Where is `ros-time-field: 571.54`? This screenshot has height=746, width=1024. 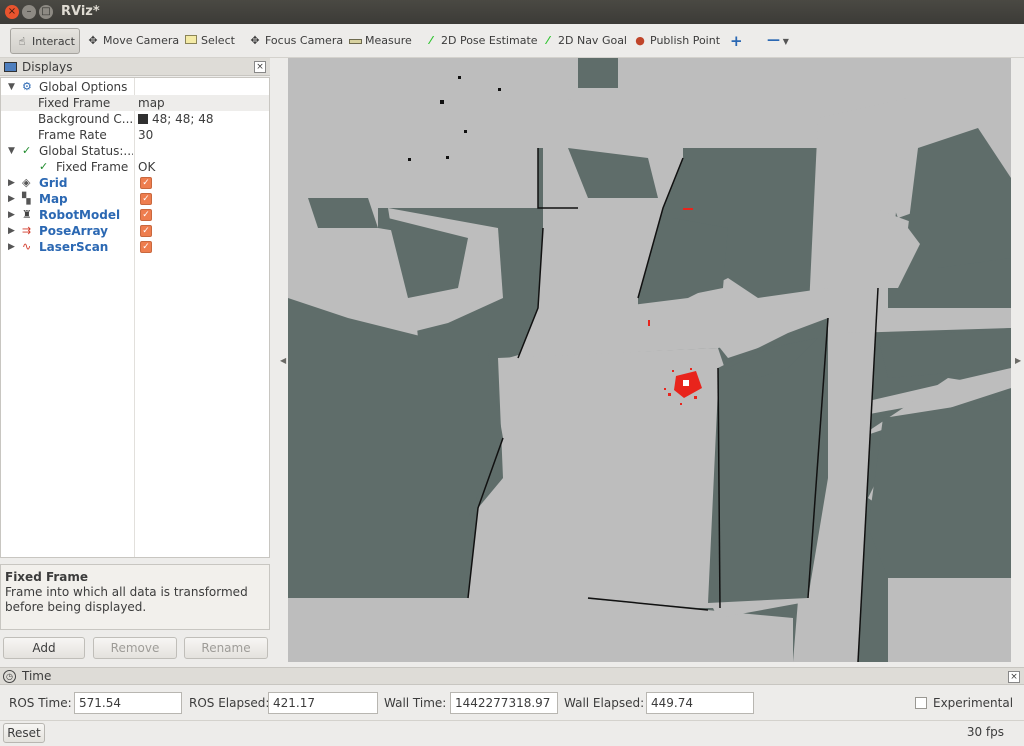
ros-time-field: 571.54 is located at coordinates (128, 703).